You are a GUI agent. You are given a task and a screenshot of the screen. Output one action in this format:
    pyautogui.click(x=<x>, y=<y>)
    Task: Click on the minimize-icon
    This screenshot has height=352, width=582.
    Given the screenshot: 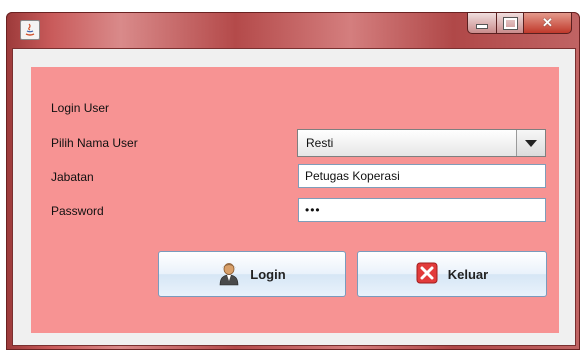 What is the action you would take?
    pyautogui.click(x=482, y=26)
    